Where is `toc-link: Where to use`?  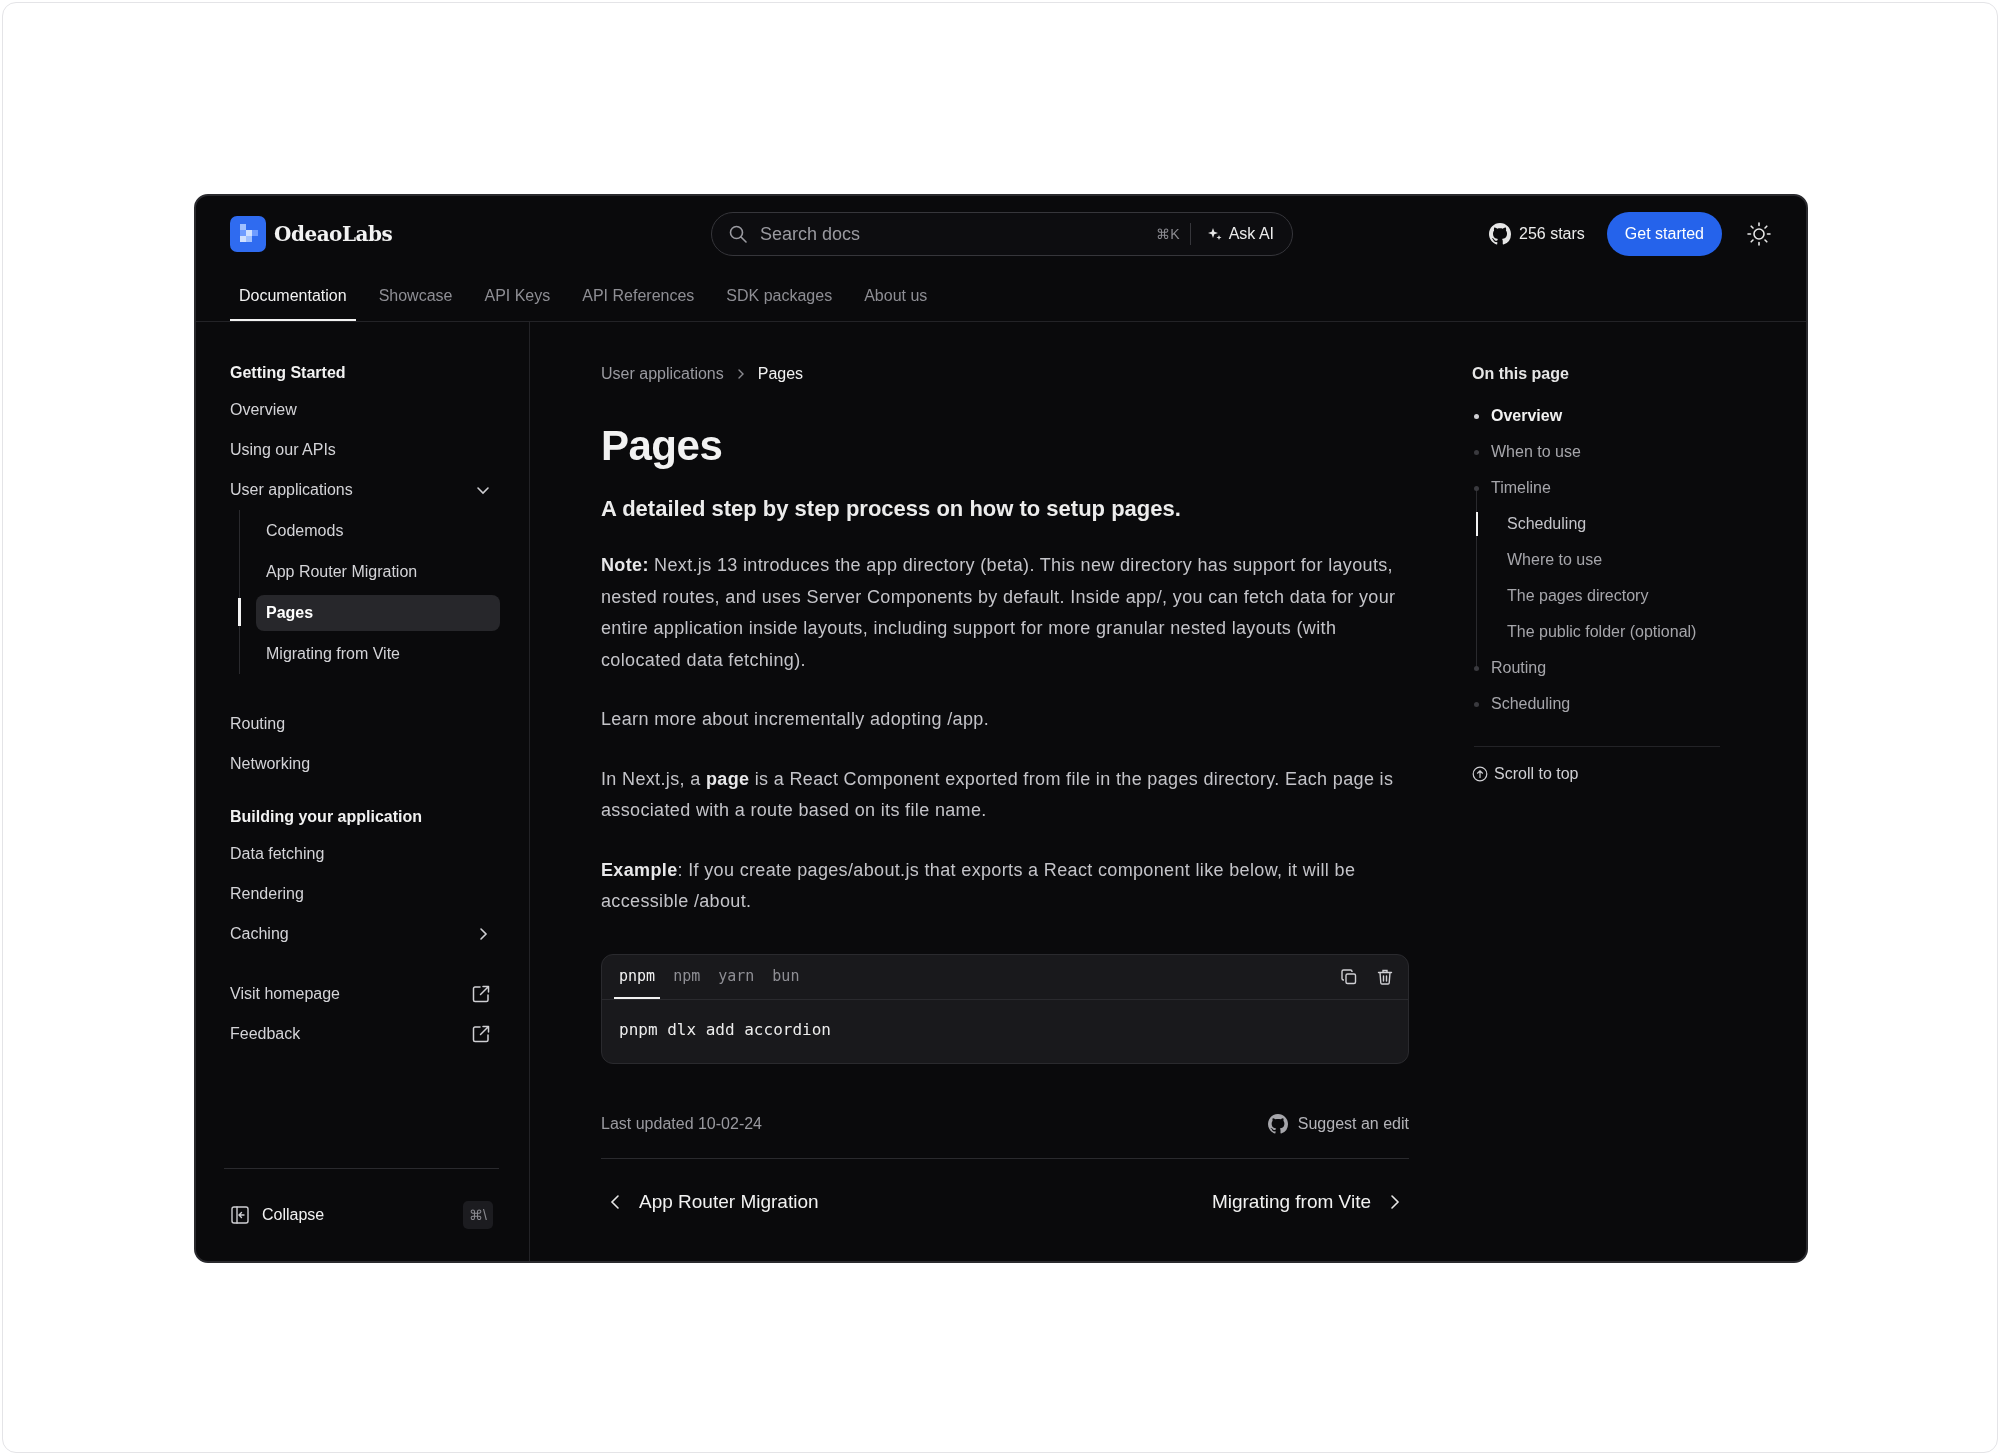 toc-link: Where to use is located at coordinates (1555, 560).